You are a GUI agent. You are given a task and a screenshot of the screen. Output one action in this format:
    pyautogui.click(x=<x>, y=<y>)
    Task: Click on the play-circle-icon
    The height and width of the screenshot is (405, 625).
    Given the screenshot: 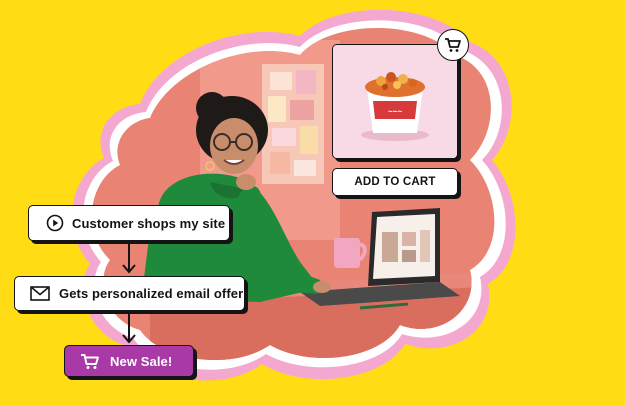 What is the action you would take?
    pyautogui.click(x=55, y=223)
    